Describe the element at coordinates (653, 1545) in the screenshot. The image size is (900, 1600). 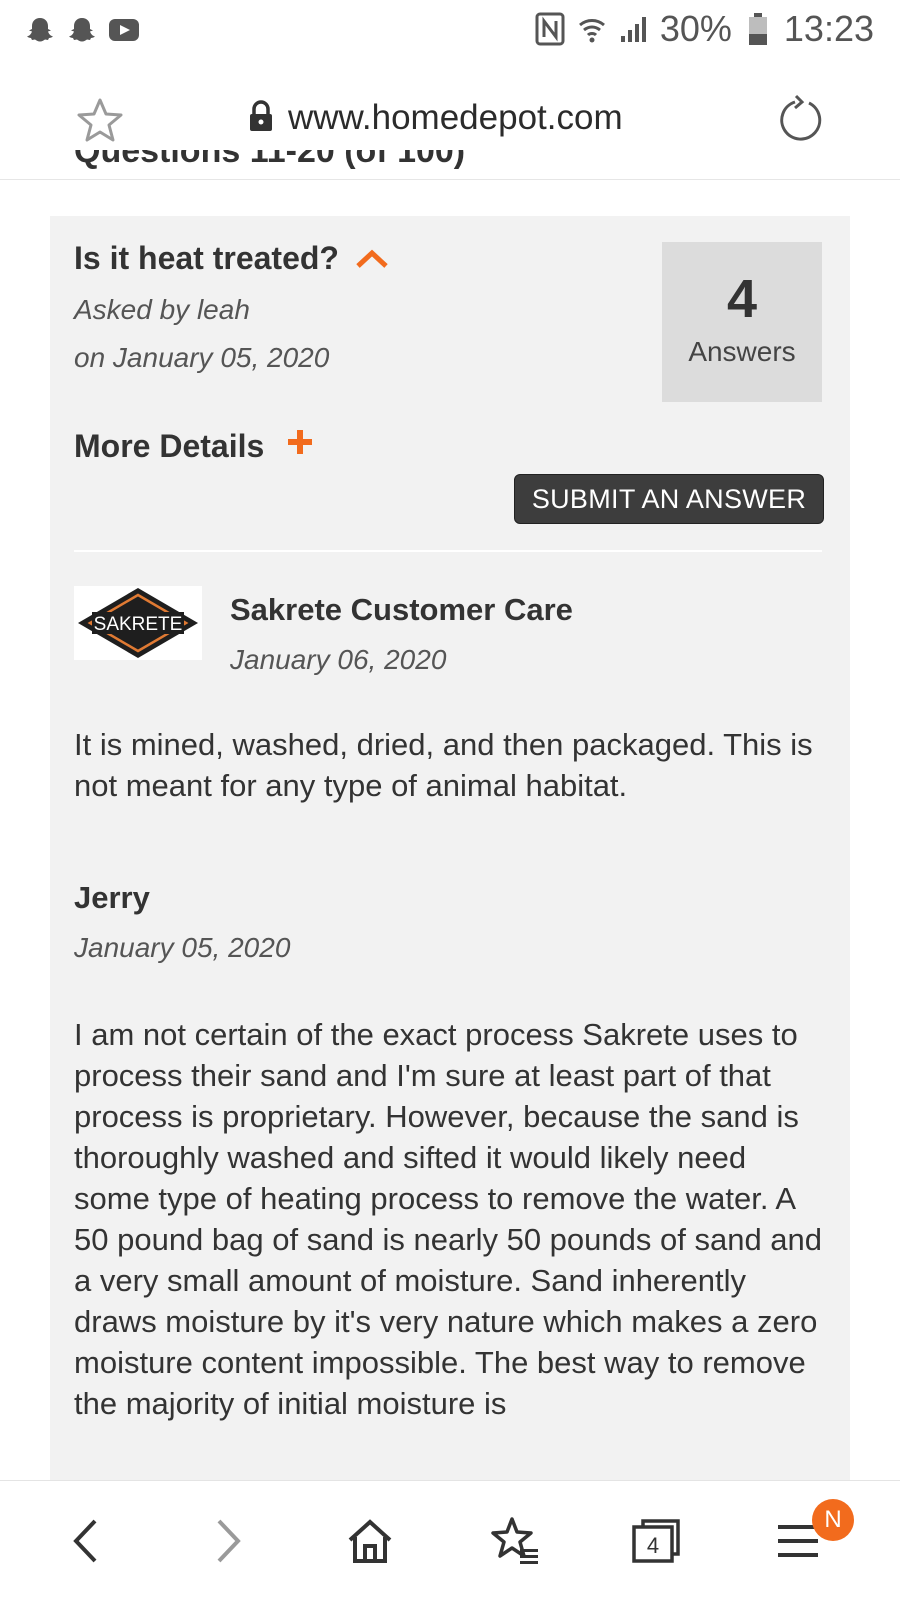
I see `svg-text: 4` at that location.